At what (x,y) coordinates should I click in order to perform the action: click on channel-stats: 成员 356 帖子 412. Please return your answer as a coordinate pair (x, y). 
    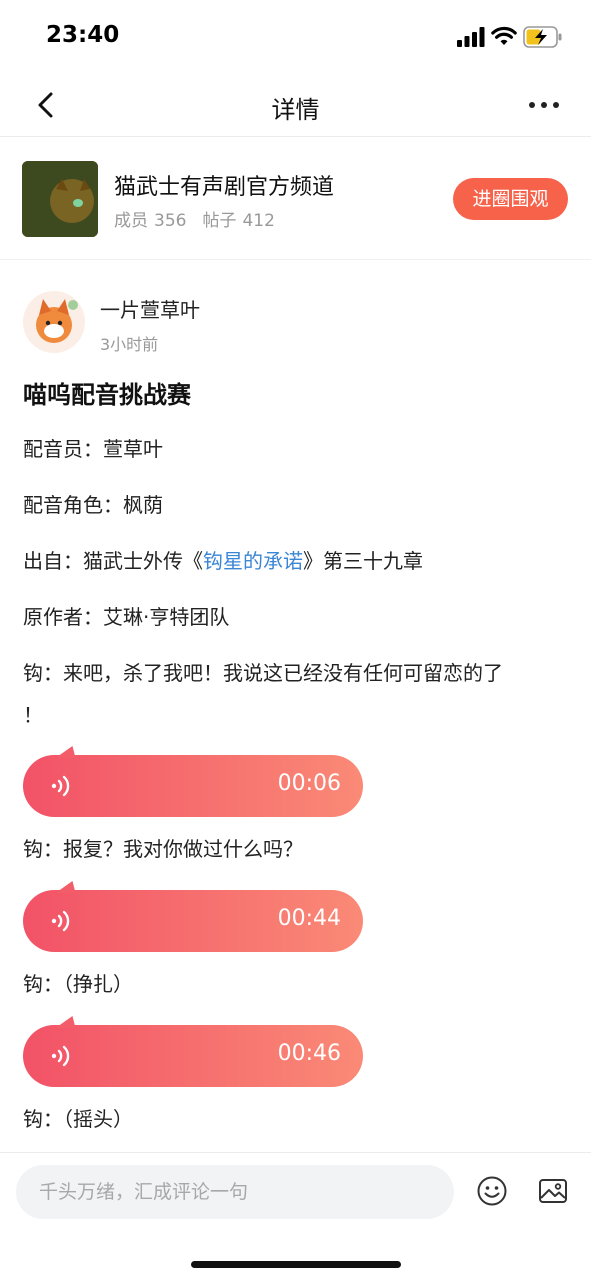
    Looking at the image, I should click on (197, 218).